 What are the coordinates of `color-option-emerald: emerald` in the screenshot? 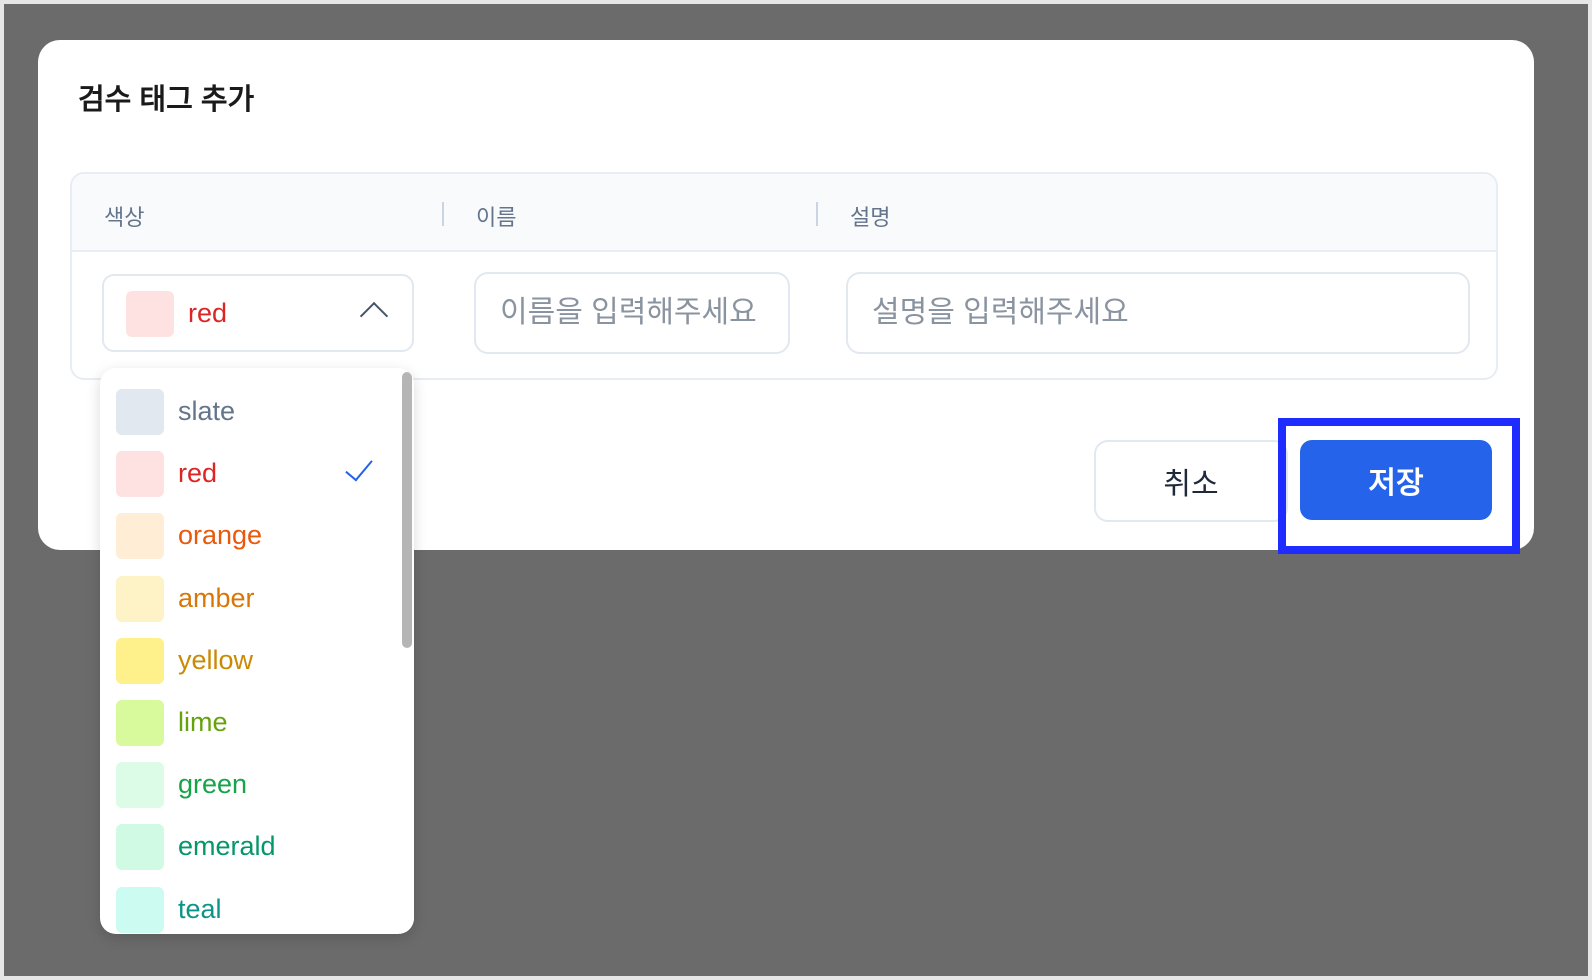 It's located at (250, 848).